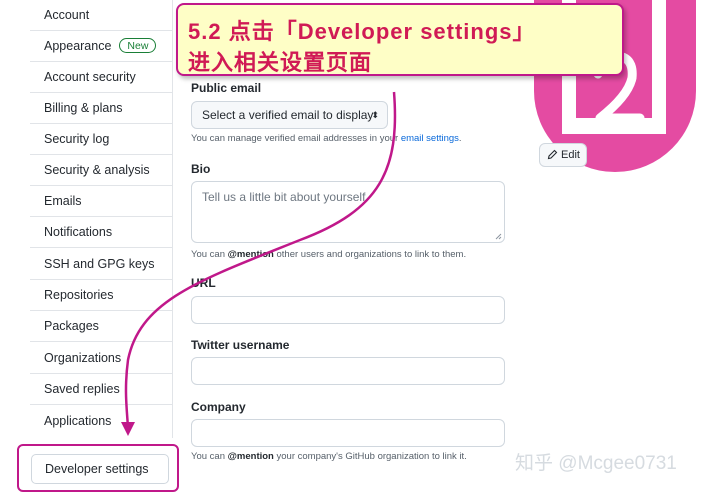 The width and height of the screenshot is (720, 494). What do you see at coordinates (280, 62) in the screenshot?
I see `callout-line-2: 进入相关设置页面` at bounding box center [280, 62].